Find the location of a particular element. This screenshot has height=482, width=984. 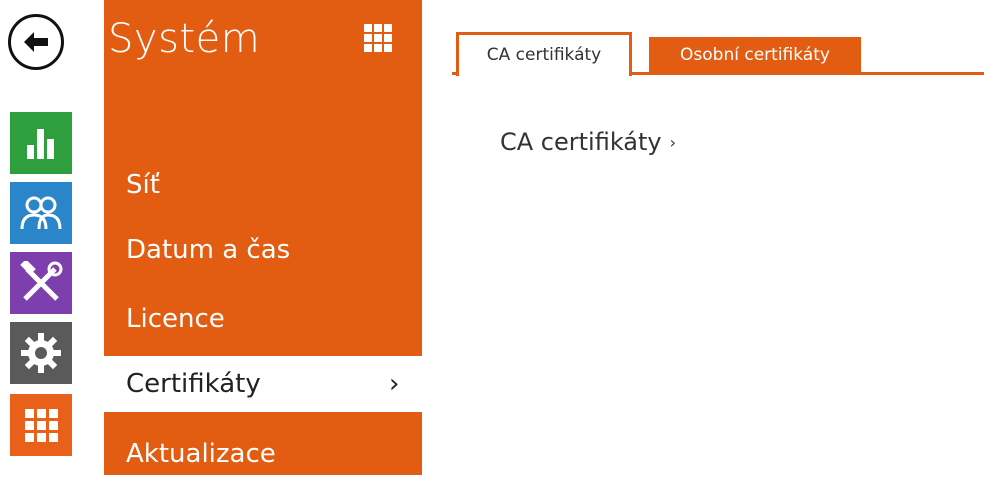

icon-rail is located at coordinates (38, 237).